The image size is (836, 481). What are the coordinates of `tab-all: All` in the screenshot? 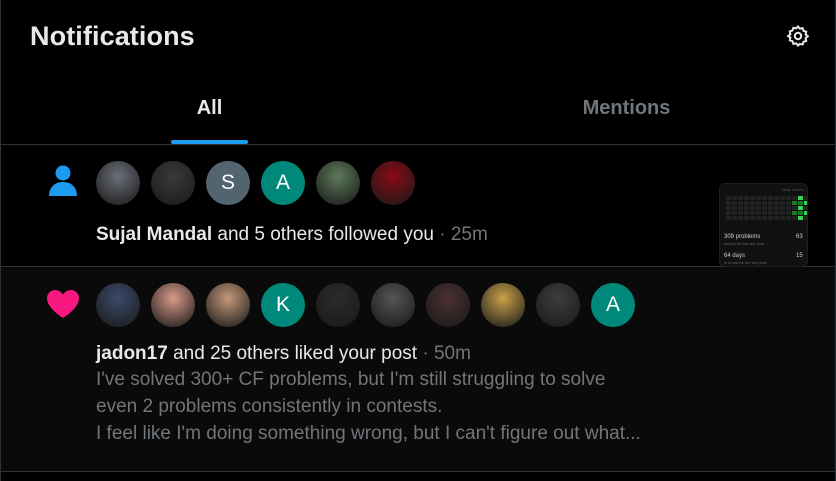 It's located at (209, 108).